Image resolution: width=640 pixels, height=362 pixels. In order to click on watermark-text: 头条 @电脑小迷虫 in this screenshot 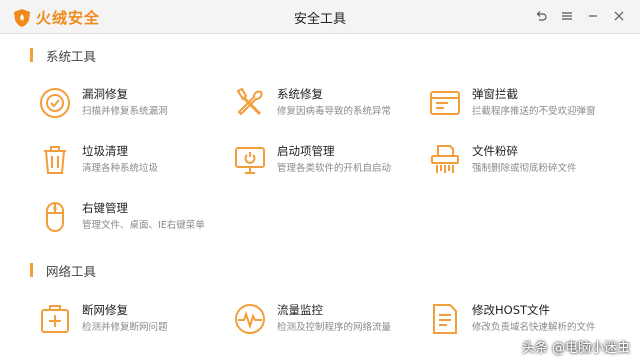, I will do `click(575, 348)`.